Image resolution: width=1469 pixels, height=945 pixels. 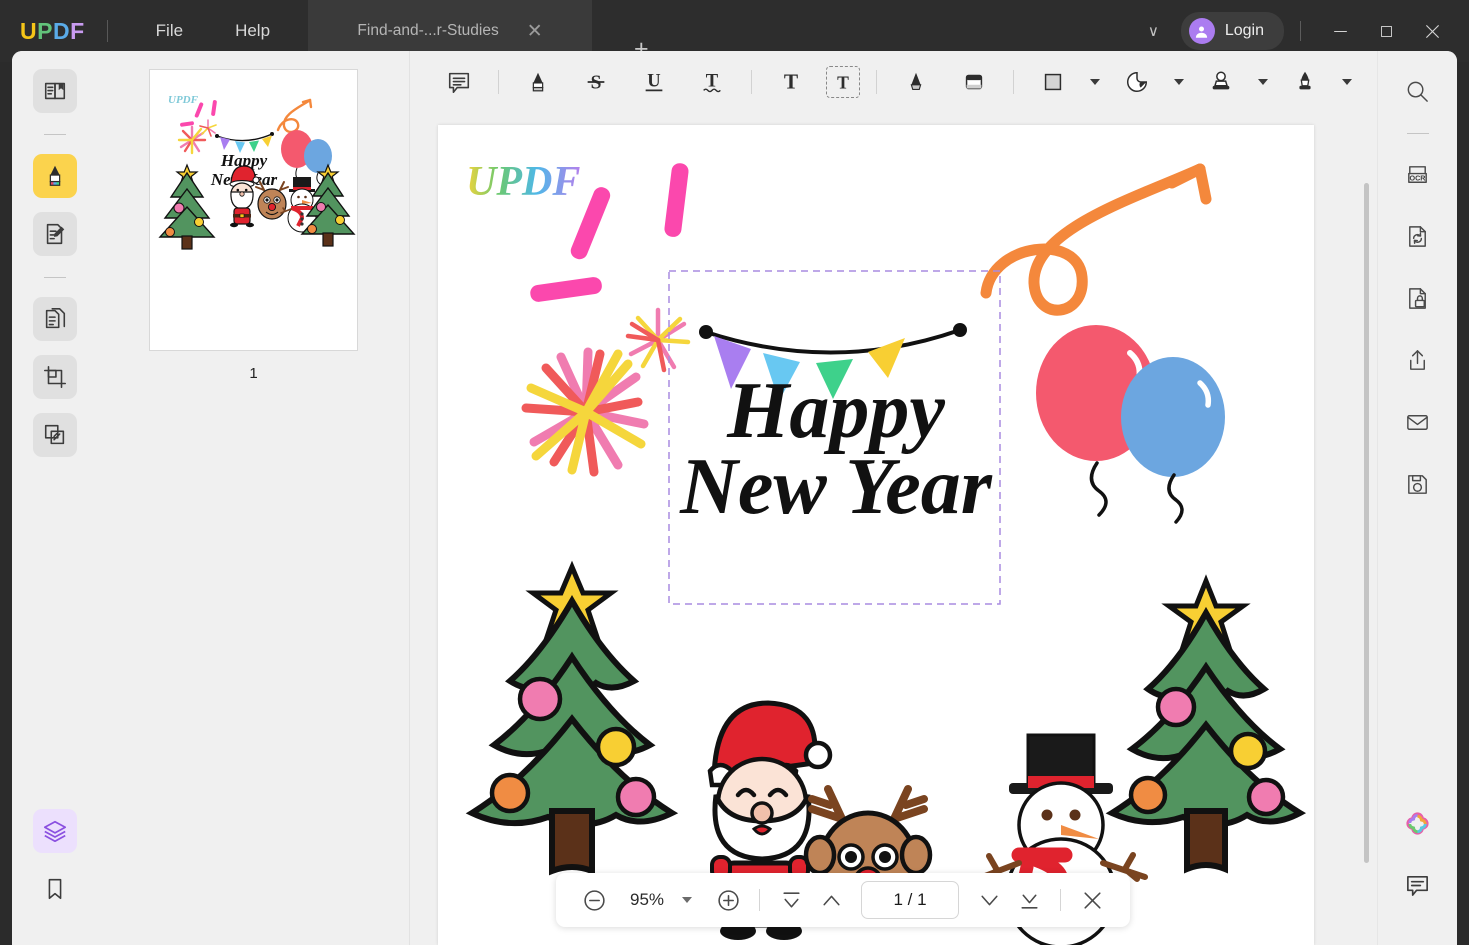 What do you see at coordinates (687, 900) in the screenshot?
I see `zoom-dropdown-caret-icon` at bounding box center [687, 900].